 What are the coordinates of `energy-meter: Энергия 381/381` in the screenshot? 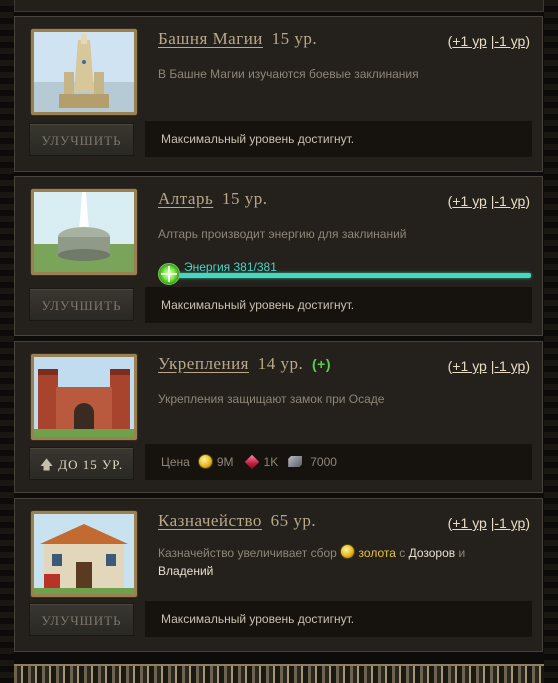 It's located at (344, 272).